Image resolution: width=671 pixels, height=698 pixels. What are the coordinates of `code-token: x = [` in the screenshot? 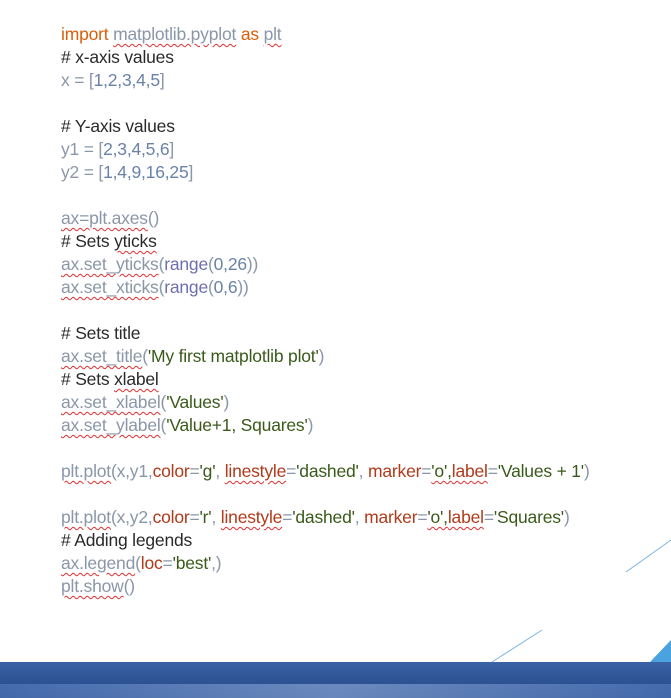 It's located at (77, 80).